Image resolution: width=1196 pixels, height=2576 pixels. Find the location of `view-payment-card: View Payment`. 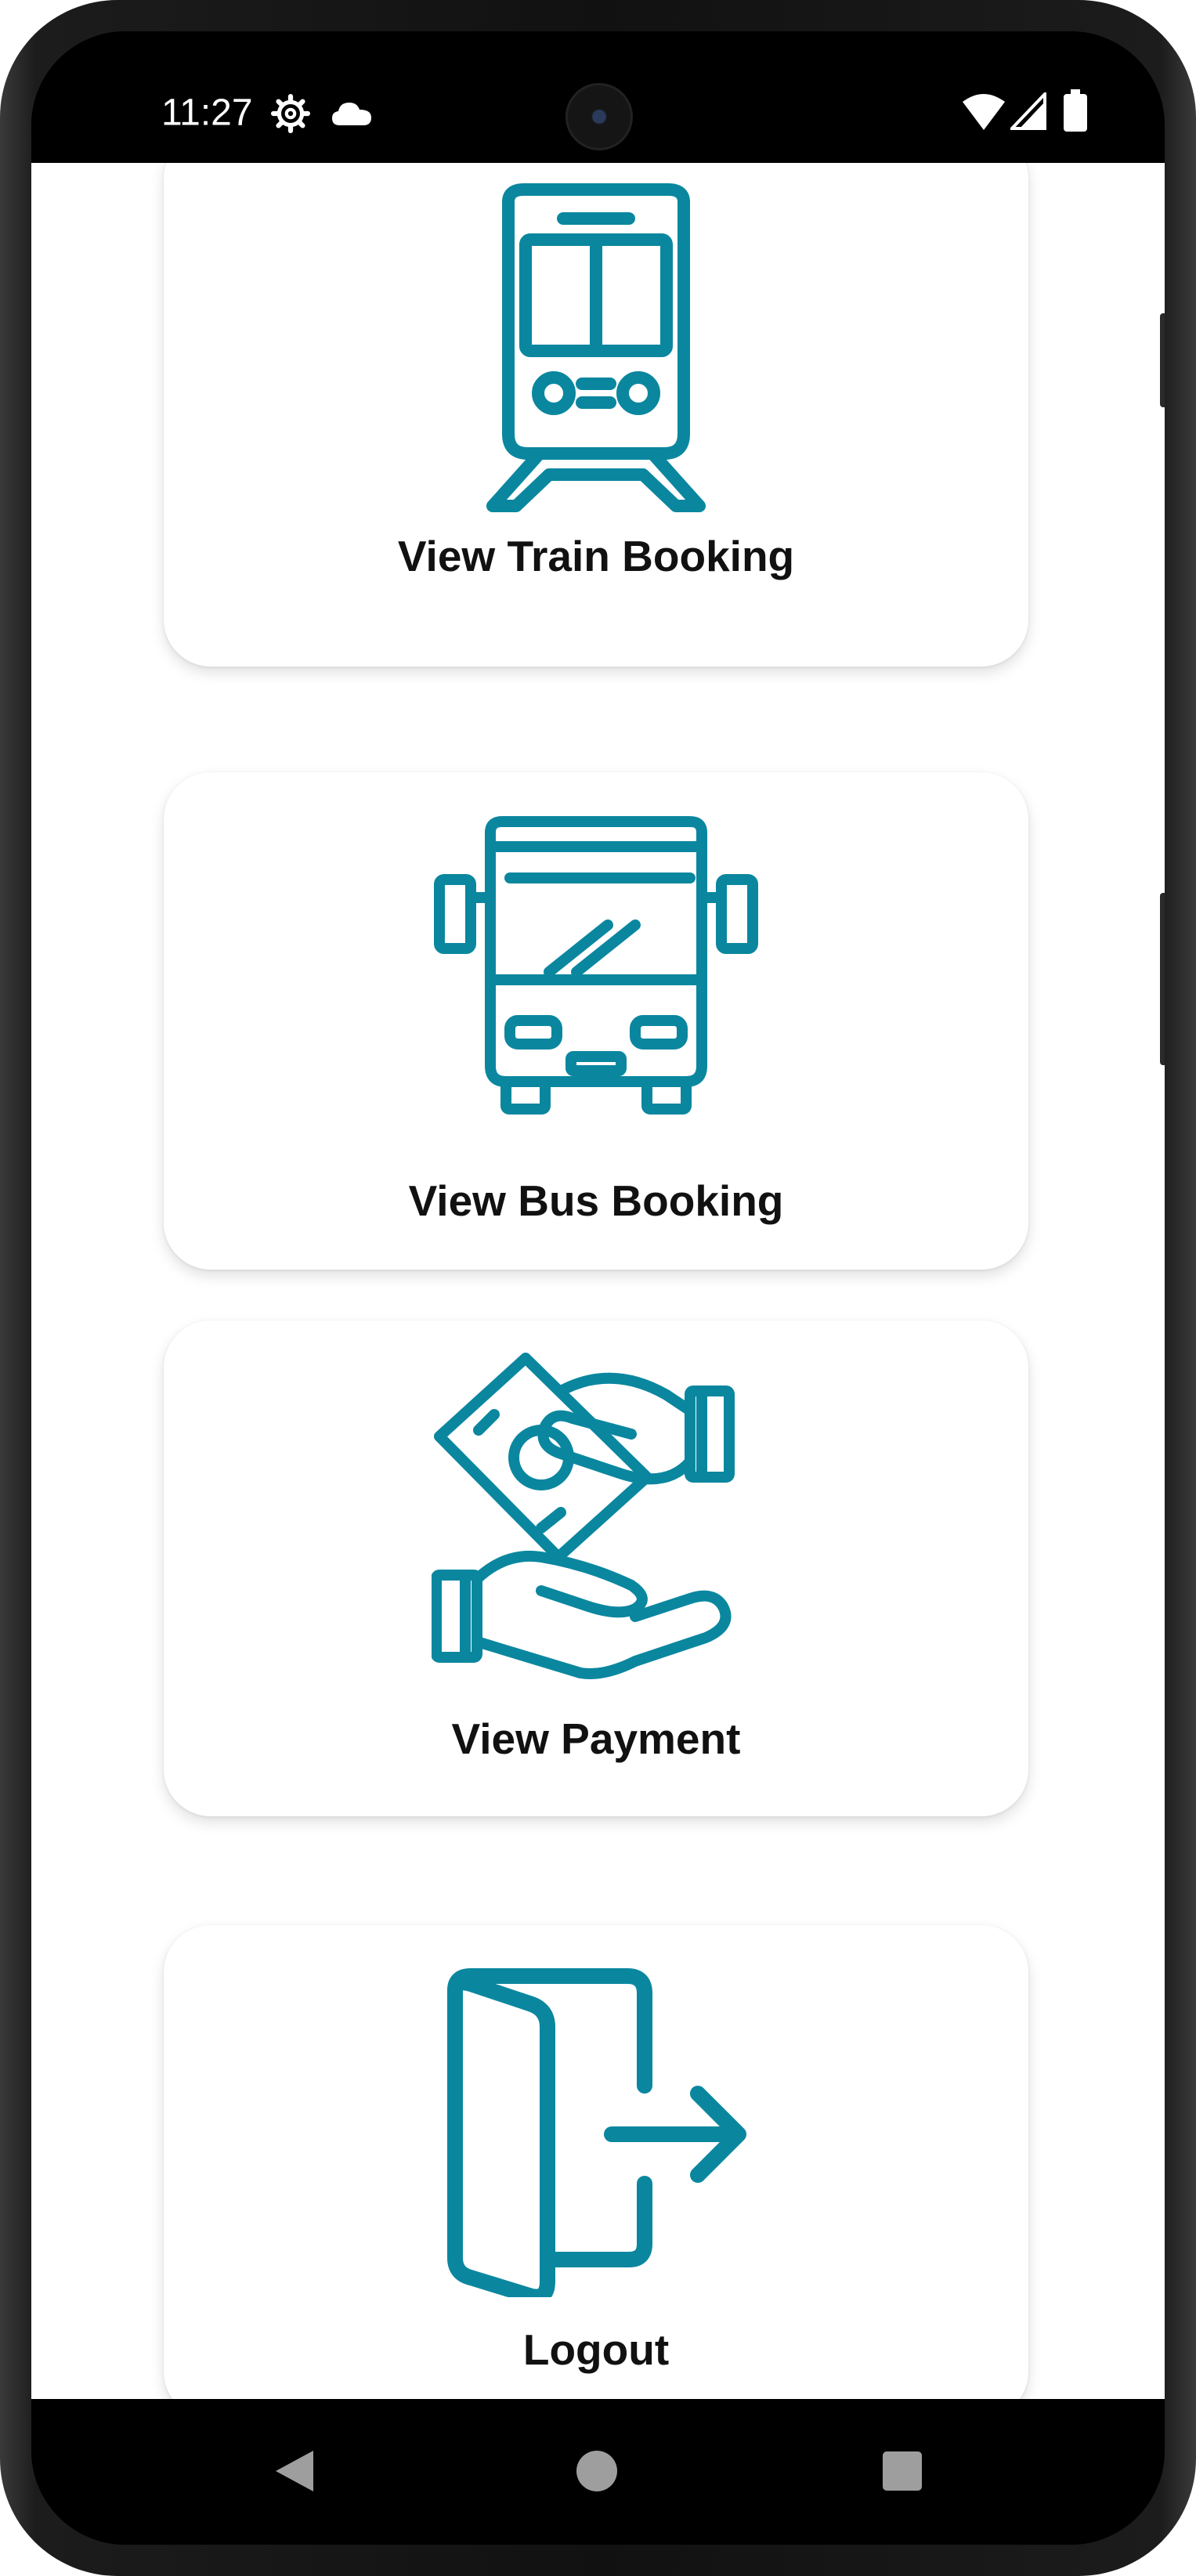

view-payment-card: View Payment is located at coordinates (596, 1568).